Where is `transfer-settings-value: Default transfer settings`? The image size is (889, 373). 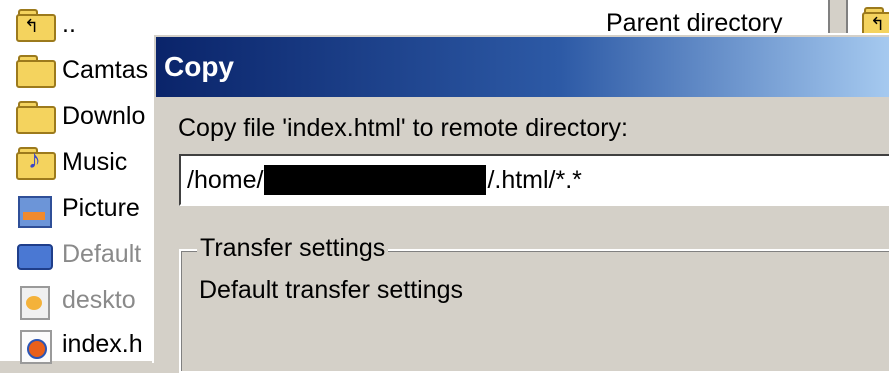 transfer-settings-value: Default transfer settings is located at coordinates (331, 290).